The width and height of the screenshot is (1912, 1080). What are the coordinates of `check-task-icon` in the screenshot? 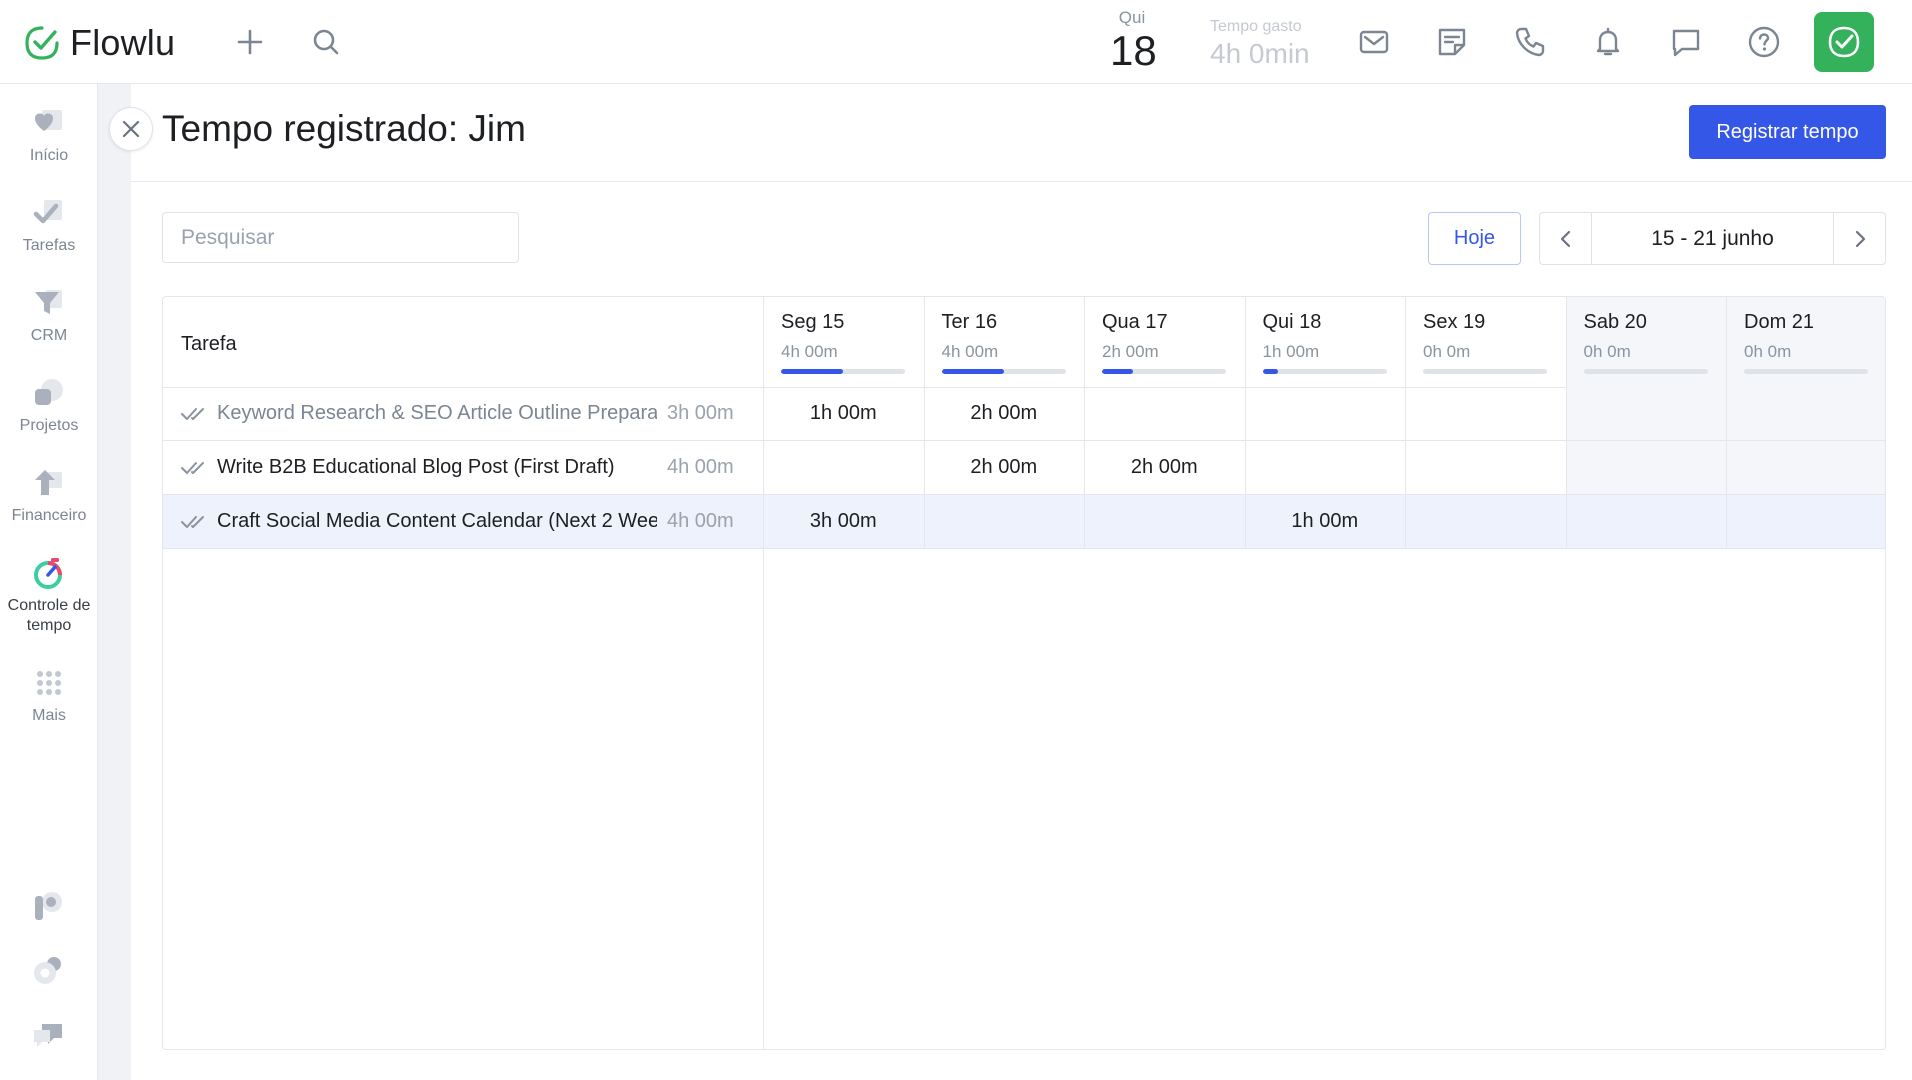 It's located at (1844, 42).